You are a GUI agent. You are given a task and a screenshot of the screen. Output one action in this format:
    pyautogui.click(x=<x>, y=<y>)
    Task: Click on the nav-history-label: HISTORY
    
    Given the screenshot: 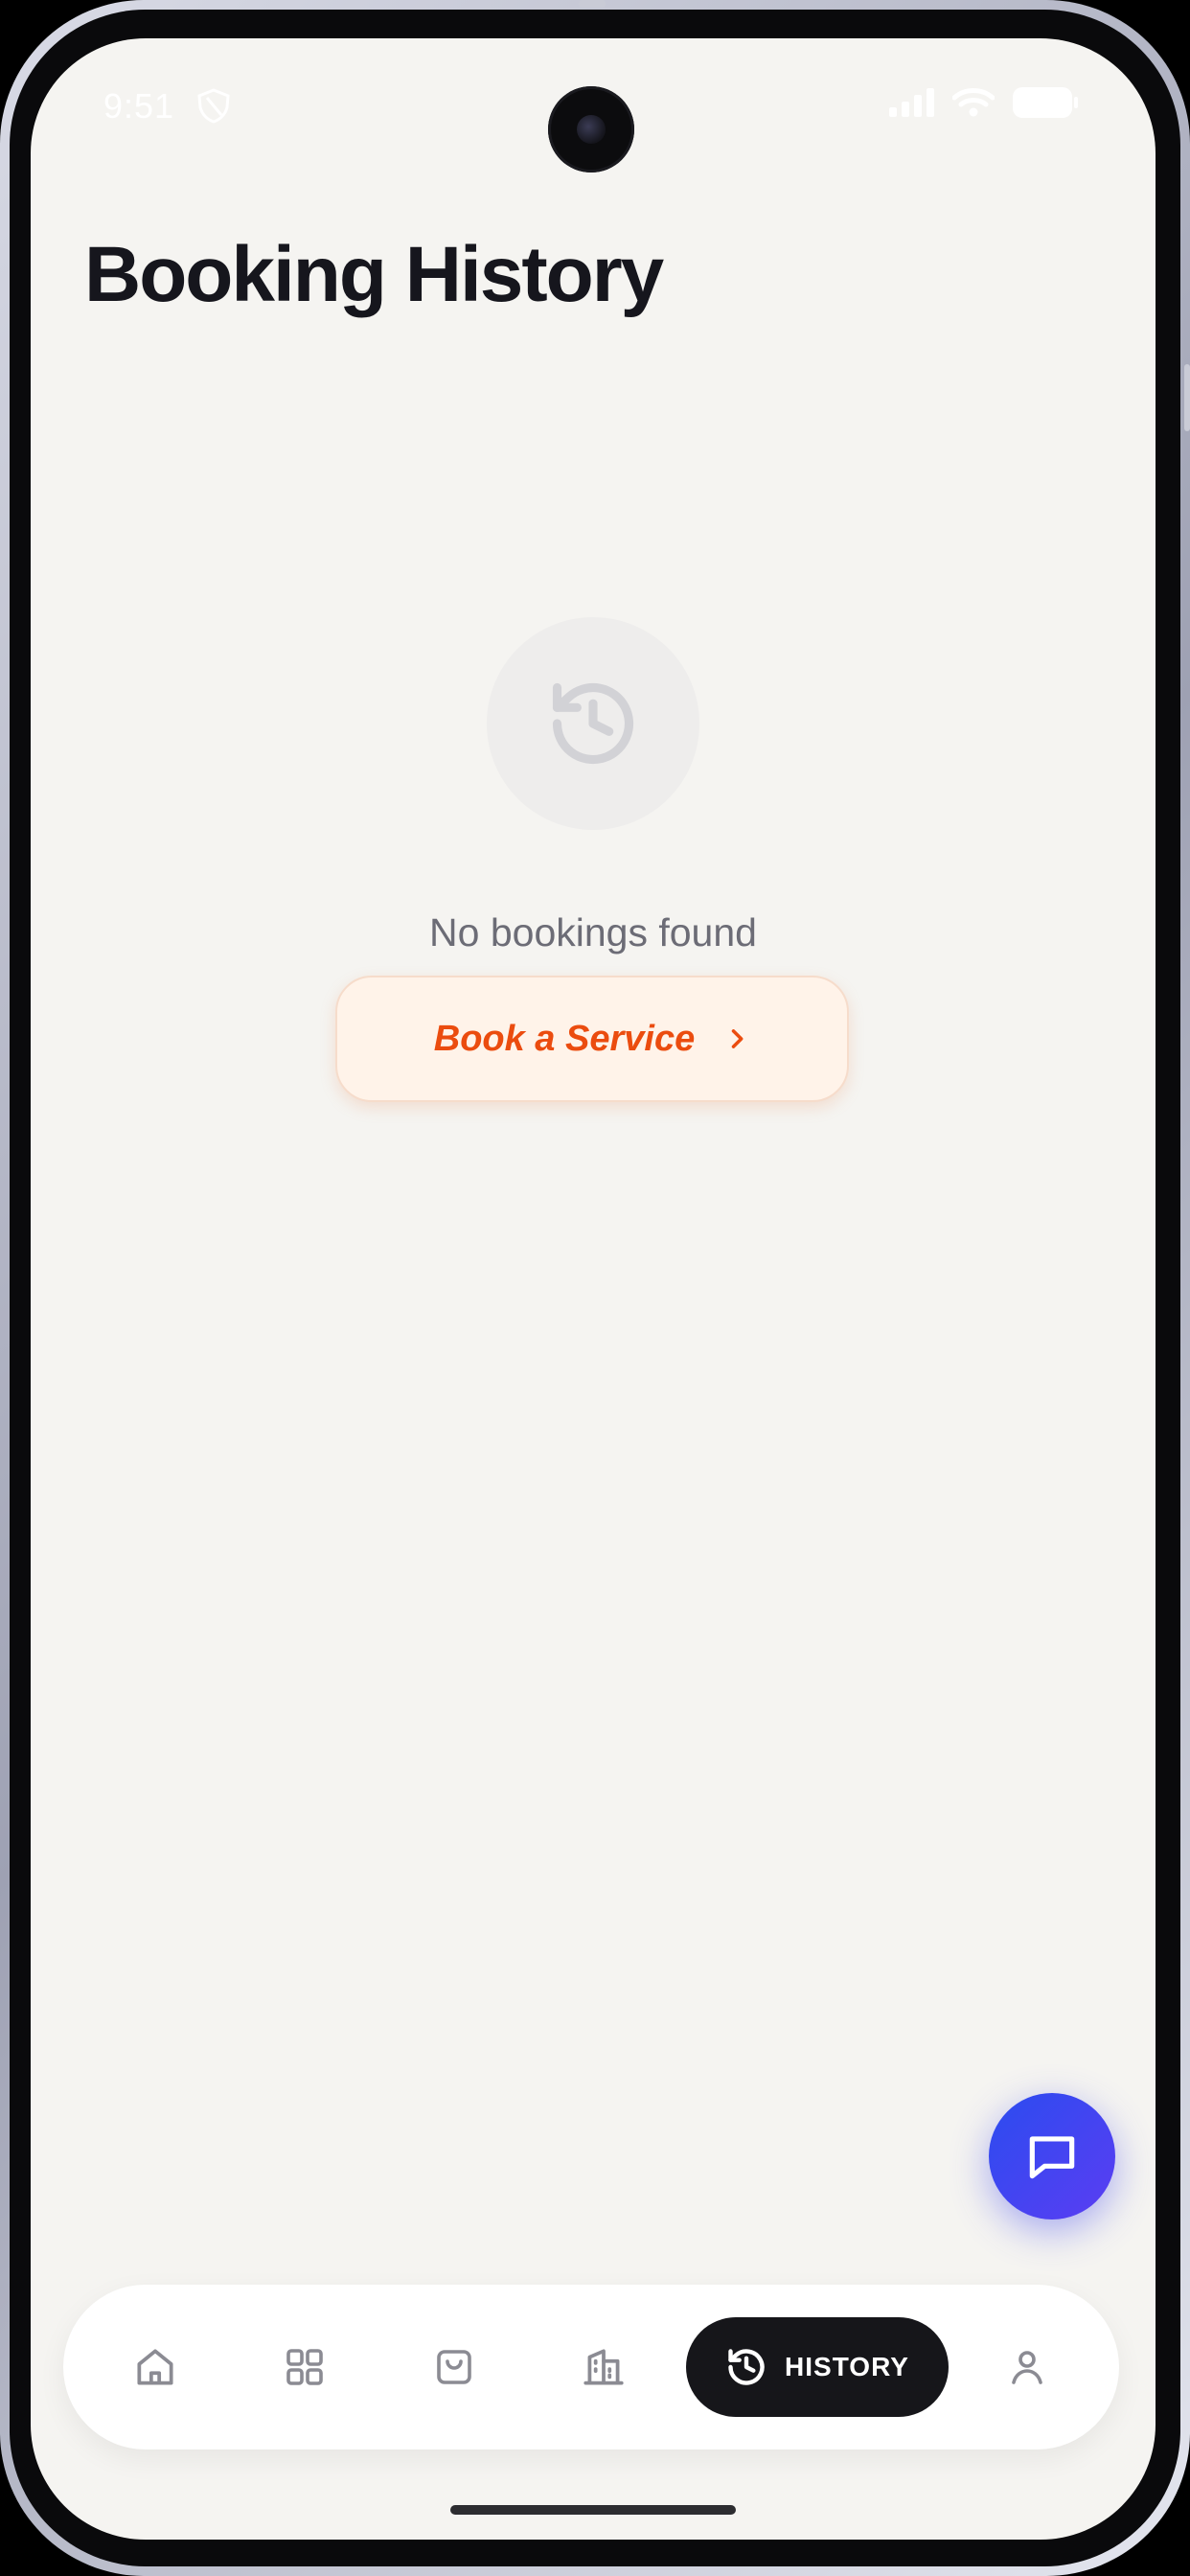 What is the action you would take?
    pyautogui.click(x=847, y=2366)
    